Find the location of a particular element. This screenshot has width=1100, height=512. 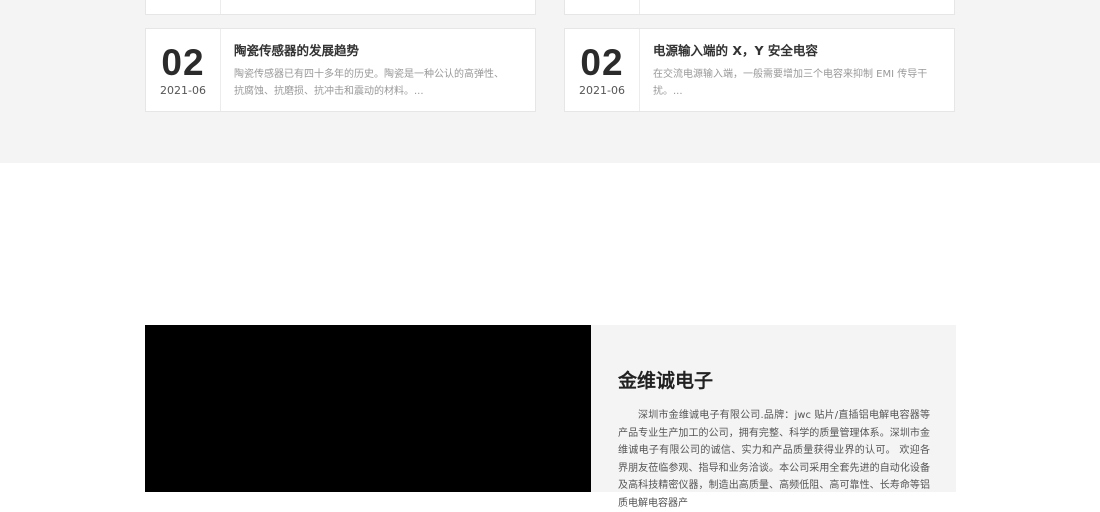

video-player is located at coordinates (368, 408).